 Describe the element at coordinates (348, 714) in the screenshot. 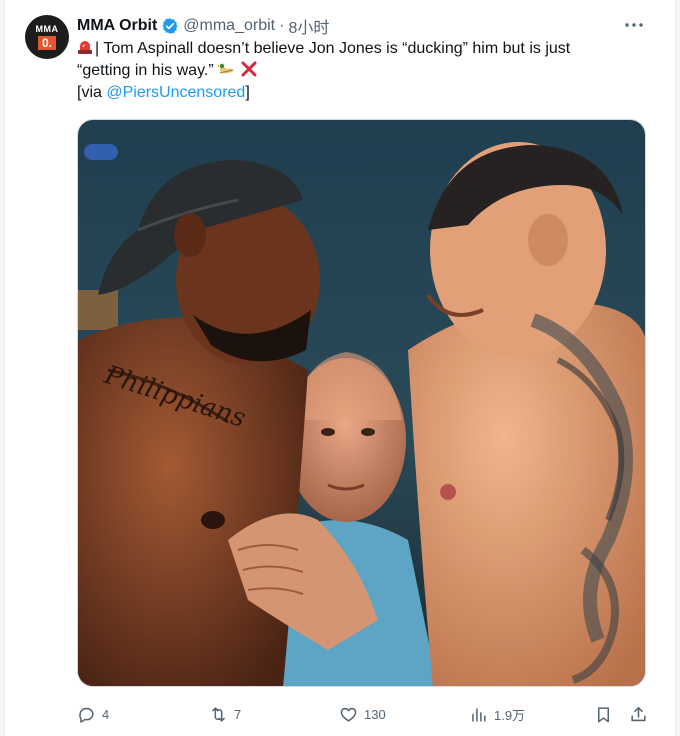

I see `heart-icon` at that location.